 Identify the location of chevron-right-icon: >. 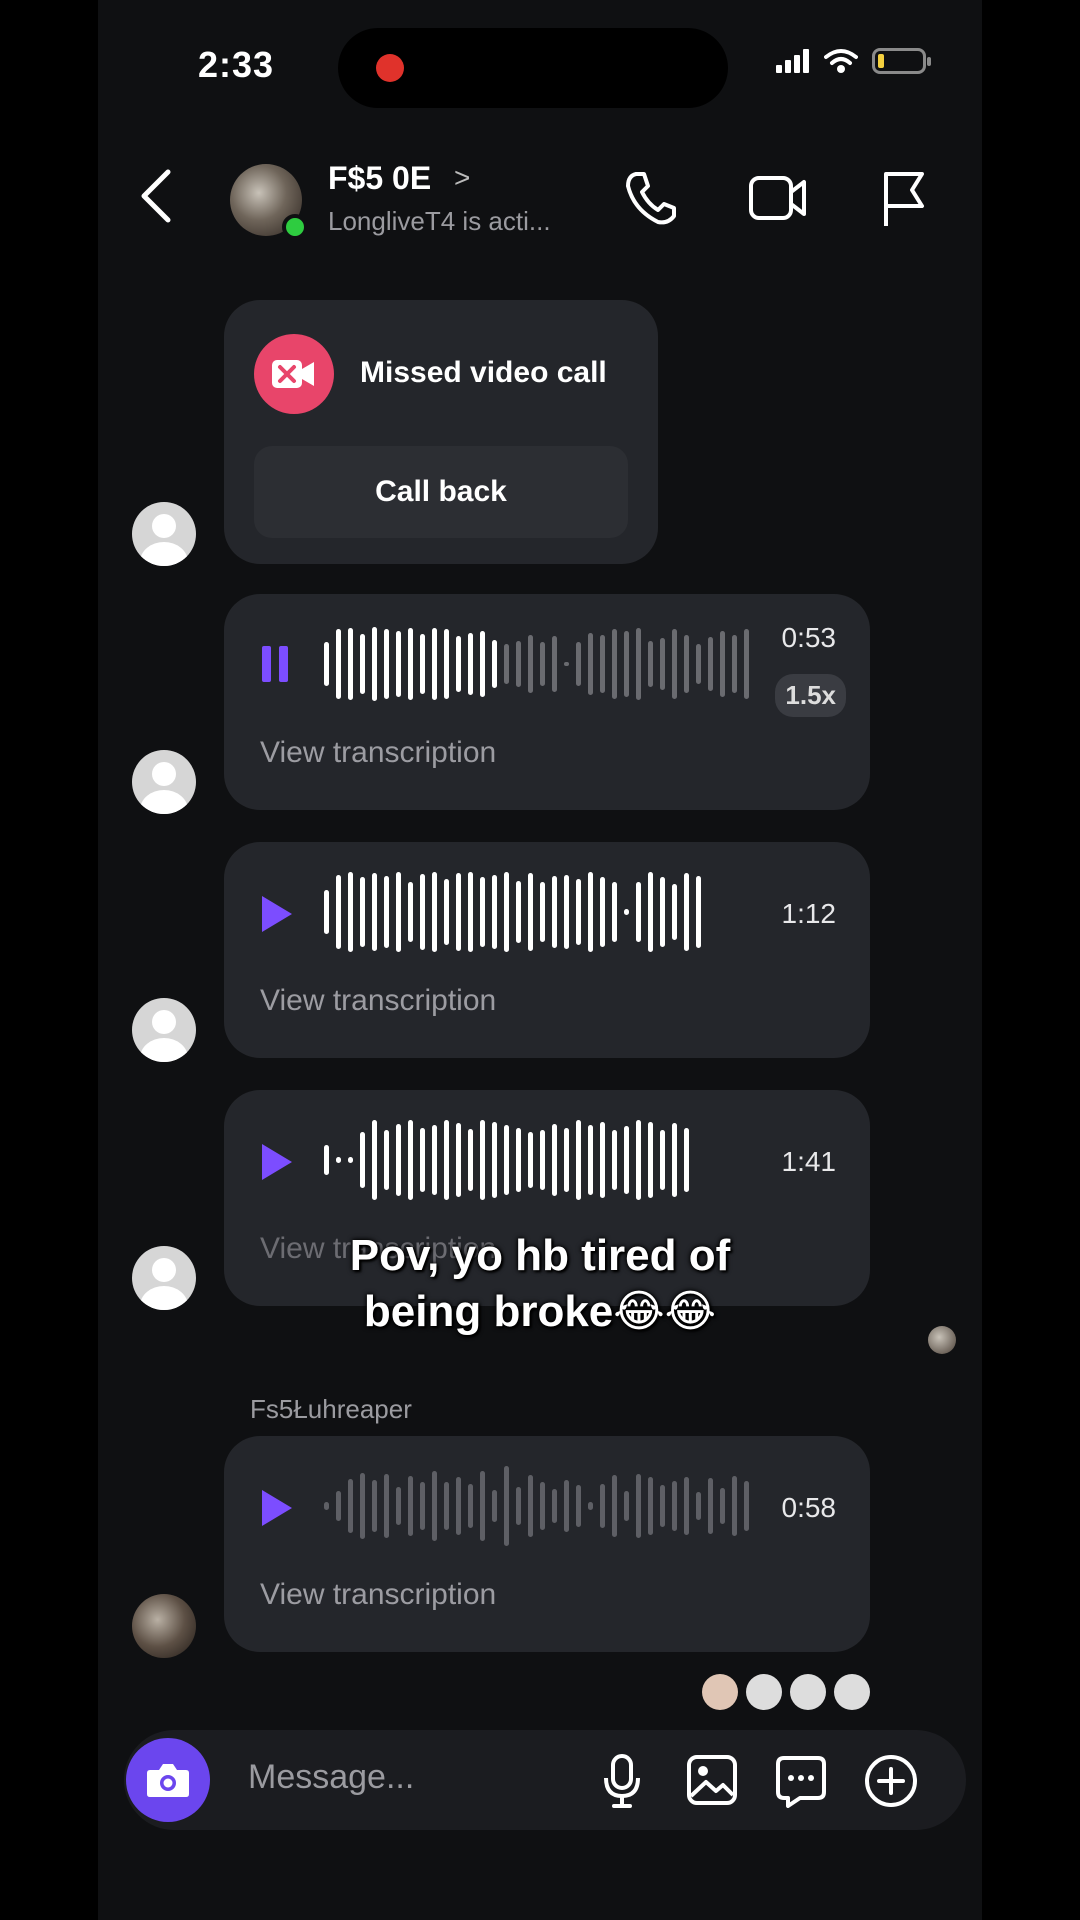
(462, 177).